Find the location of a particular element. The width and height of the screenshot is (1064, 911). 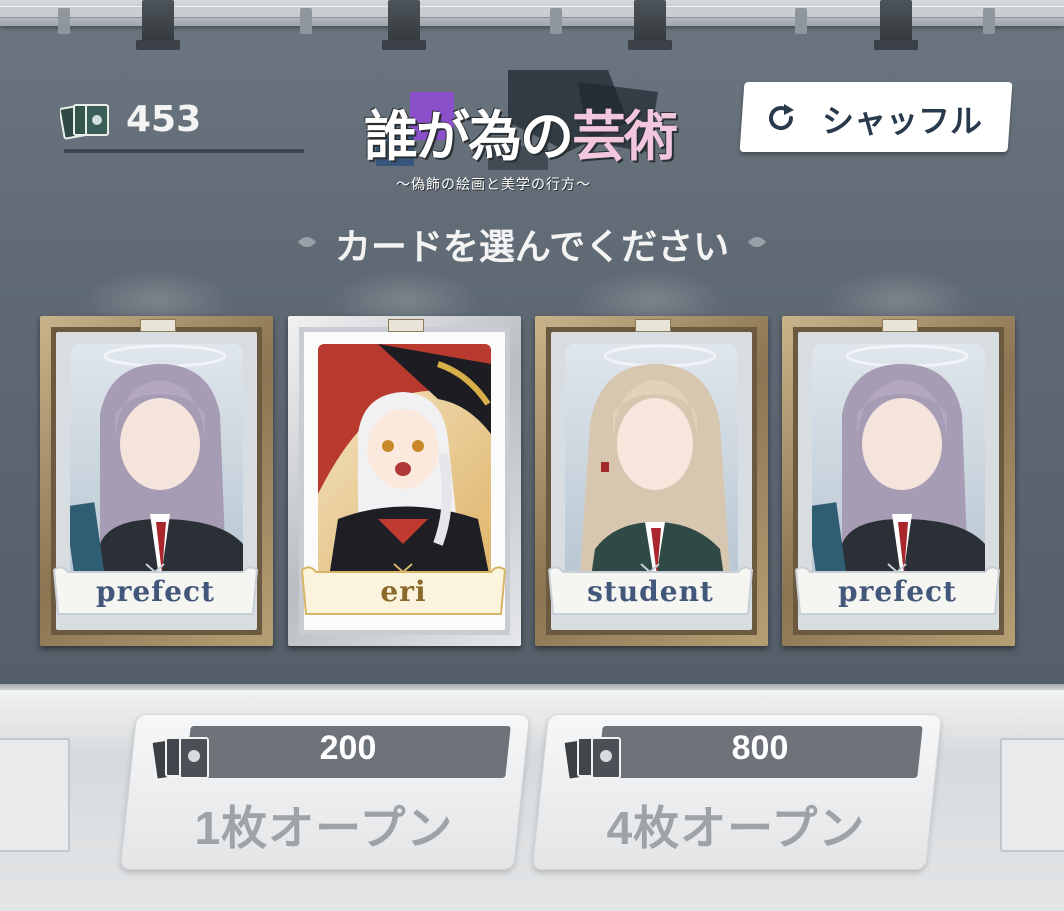

open-1-button: 200 1枚オープン is located at coordinates (325, 792).